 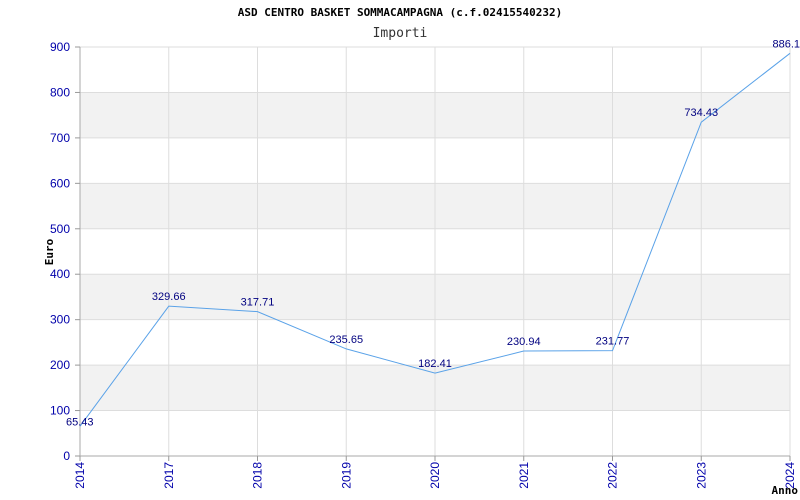 What do you see at coordinates (169, 475) in the screenshot?
I see `x-tick-label: 2017` at bounding box center [169, 475].